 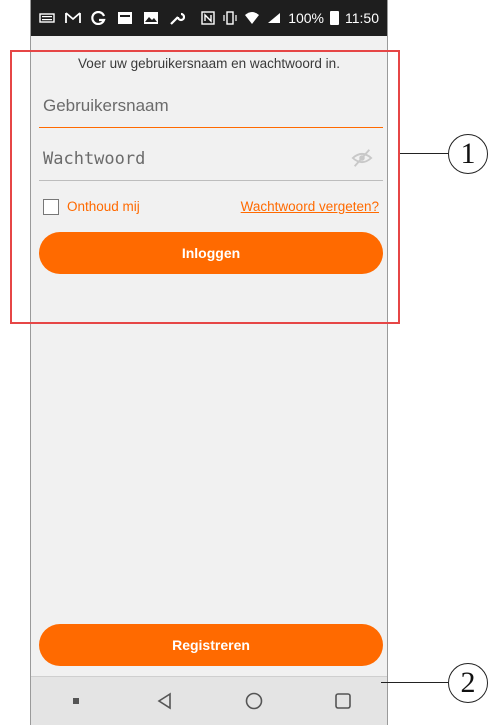 I want to click on nfc-icon, so click(x=208, y=18).